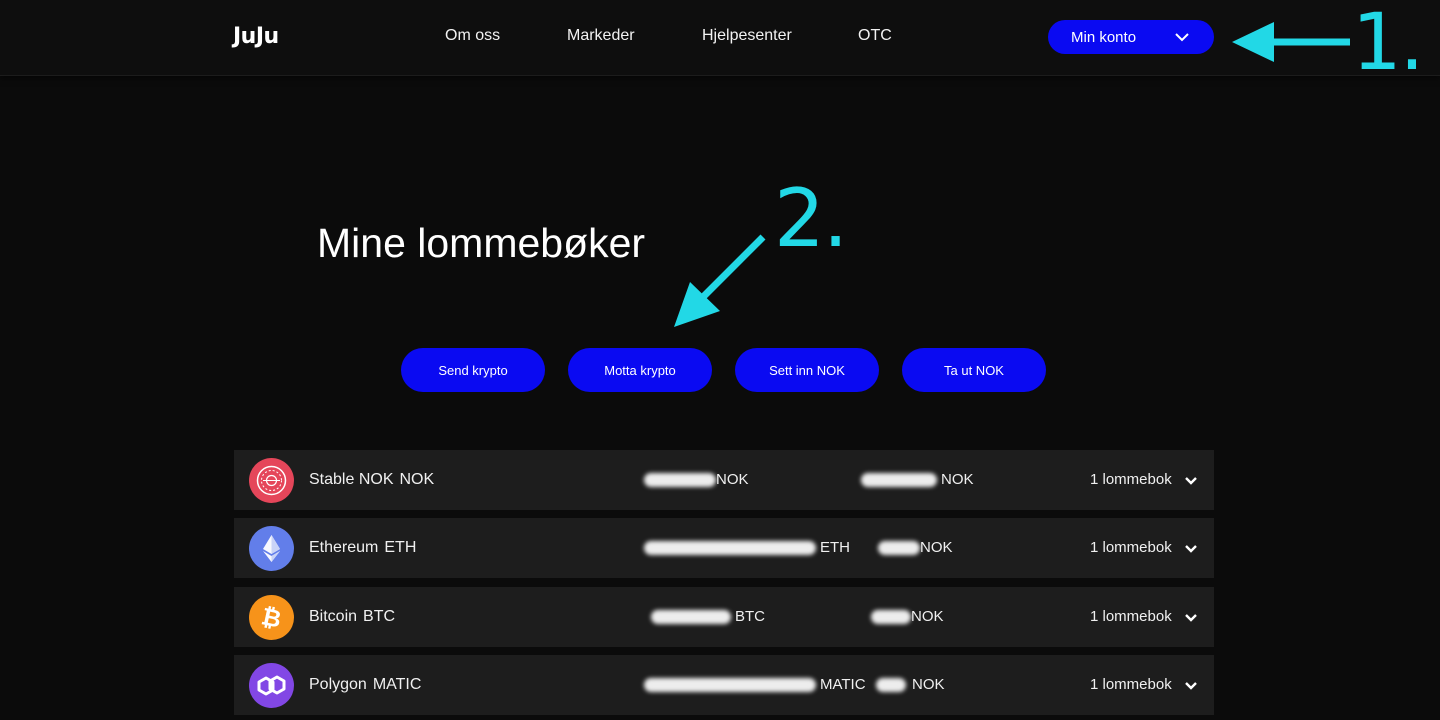  I want to click on stable-nok-icon, so click(271, 480).